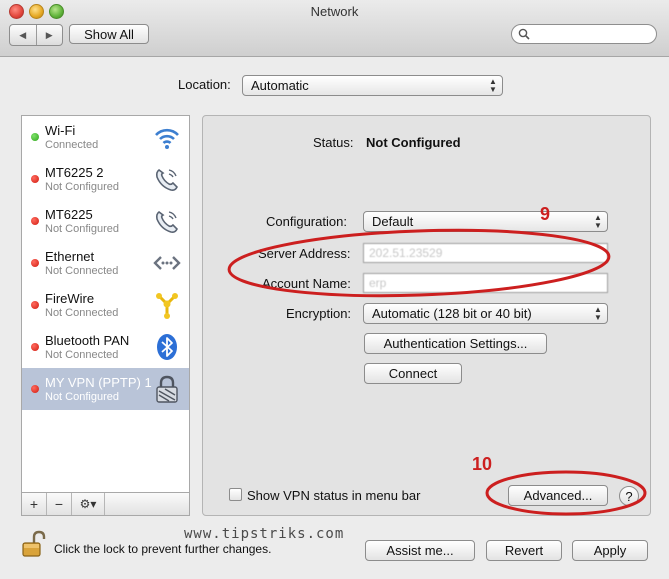 The width and height of the screenshot is (669, 579). Describe the element at coordinates (34, 504) in the screenshot. I see `add-service-button: +` at that location.